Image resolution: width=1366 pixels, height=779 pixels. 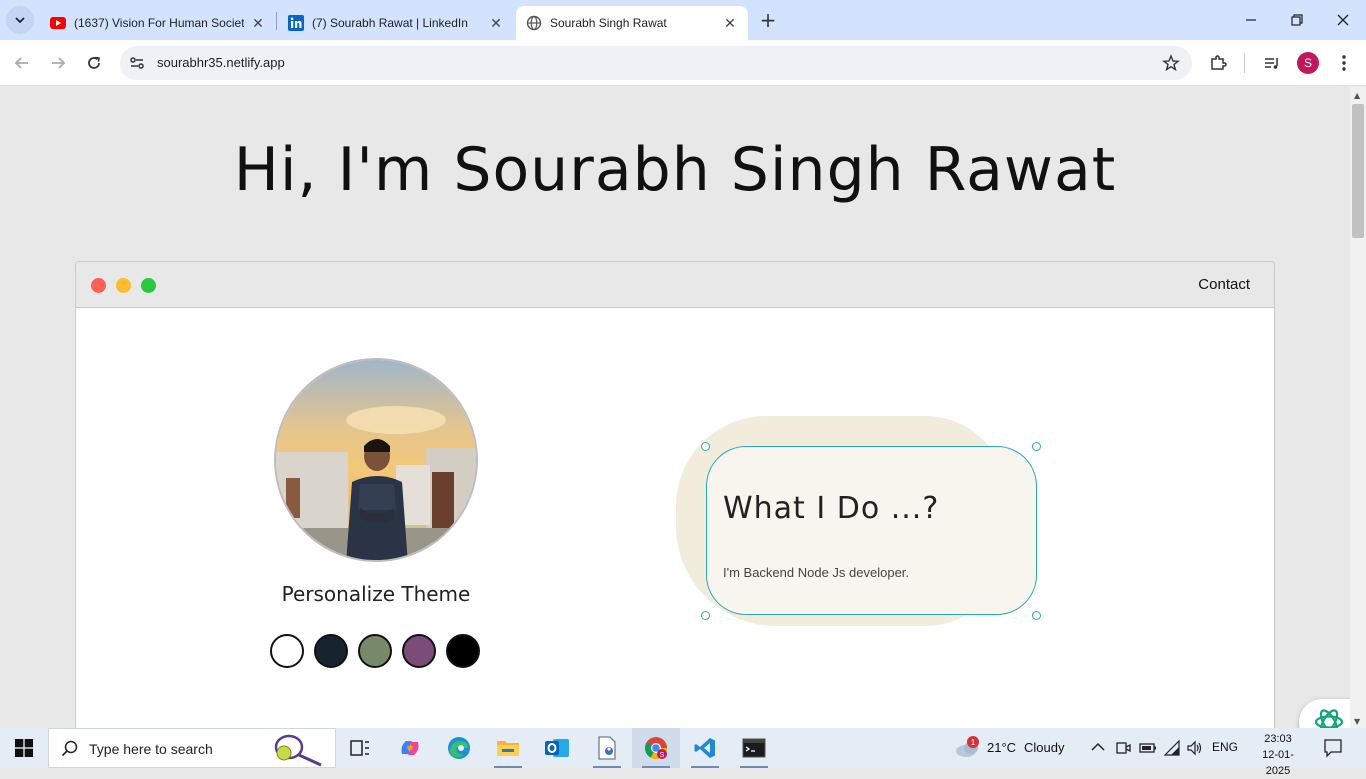 I want to click on taskbar-search: Type here to search, so click(x=192, y=748).